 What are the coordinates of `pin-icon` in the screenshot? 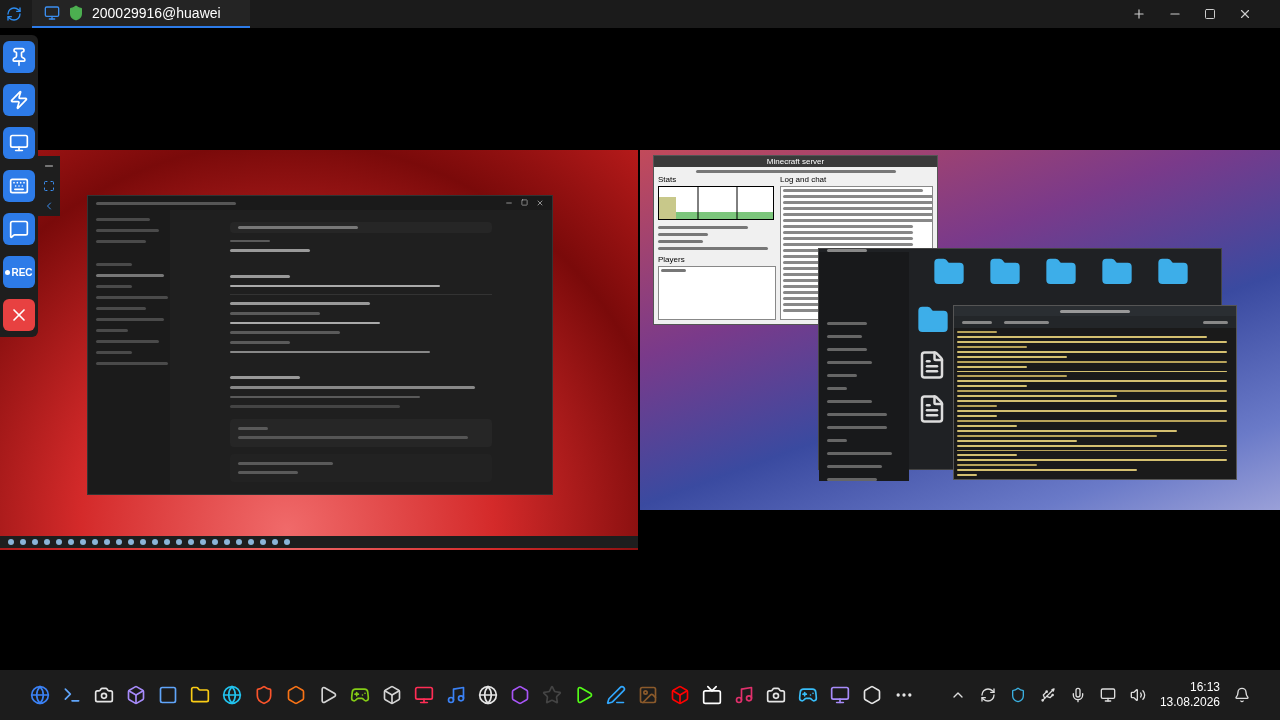 It's located at (19, 57).